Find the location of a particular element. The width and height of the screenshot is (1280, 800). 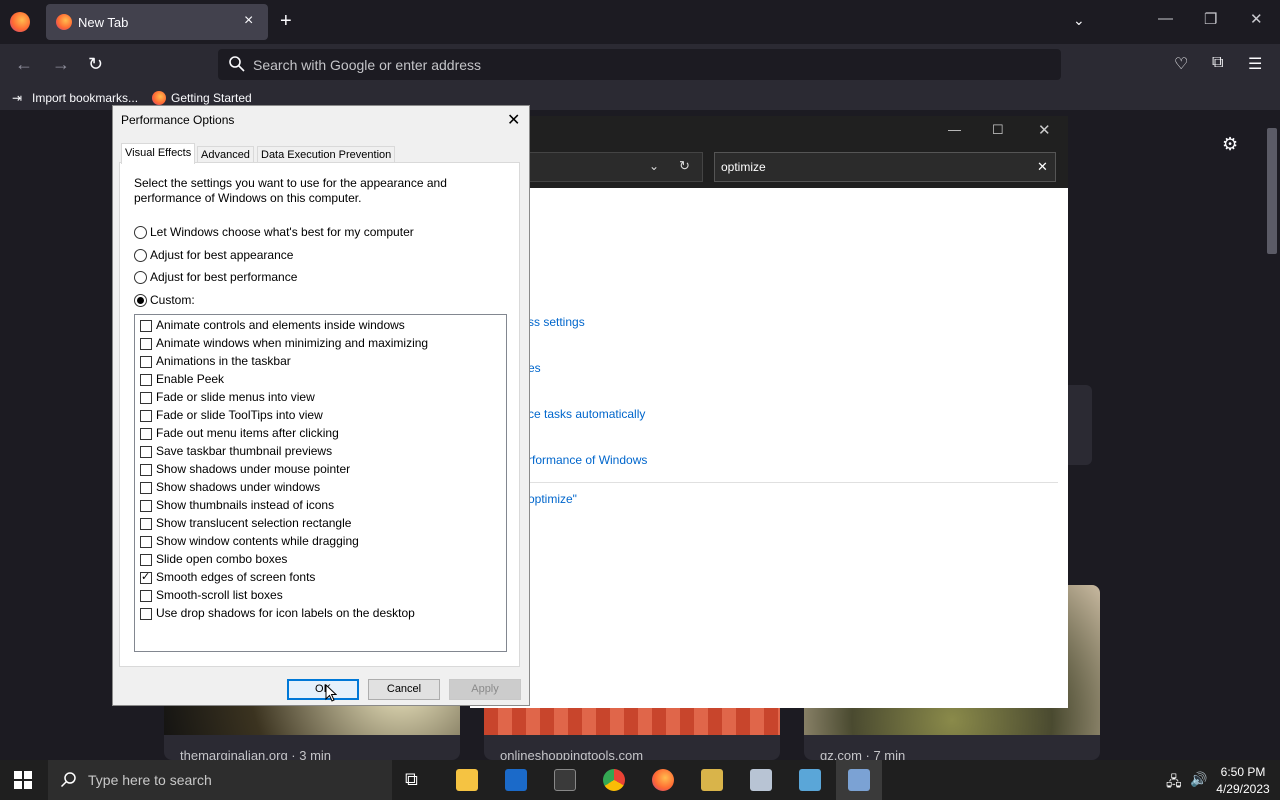

result-link: ss settings is located at coordinates (556, 322).